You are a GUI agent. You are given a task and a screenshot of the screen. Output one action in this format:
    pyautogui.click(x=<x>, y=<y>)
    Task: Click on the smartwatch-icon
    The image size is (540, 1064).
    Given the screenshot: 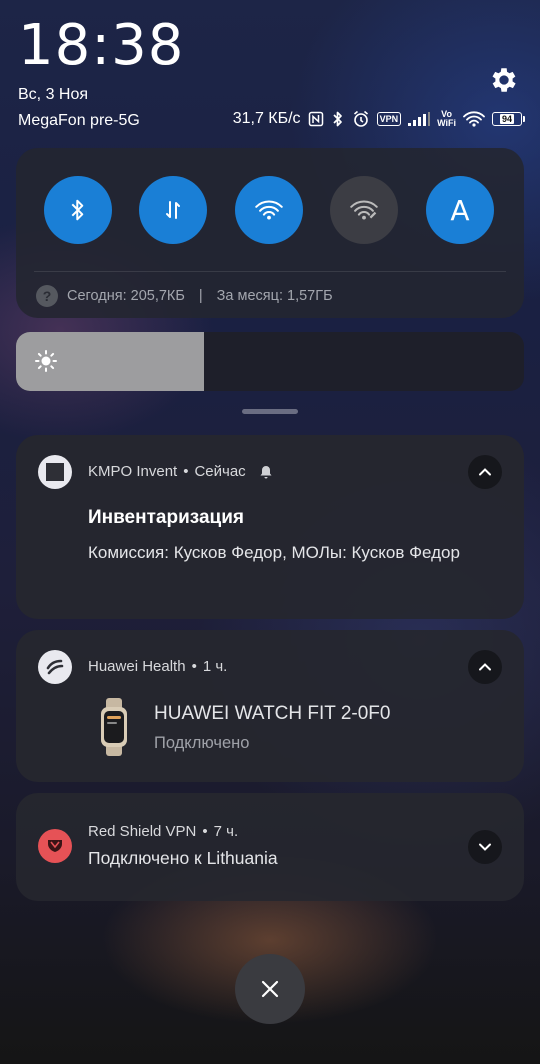 What is the action you would take?
    pyautogui.click(x=114, y=727)
    